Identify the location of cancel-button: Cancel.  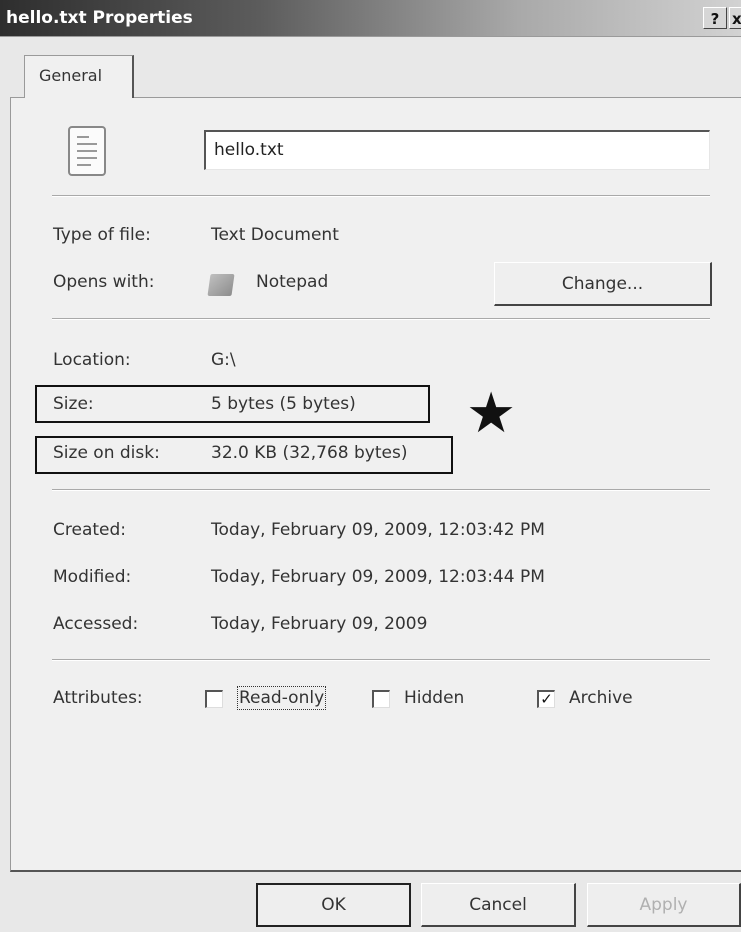
(498, 905).